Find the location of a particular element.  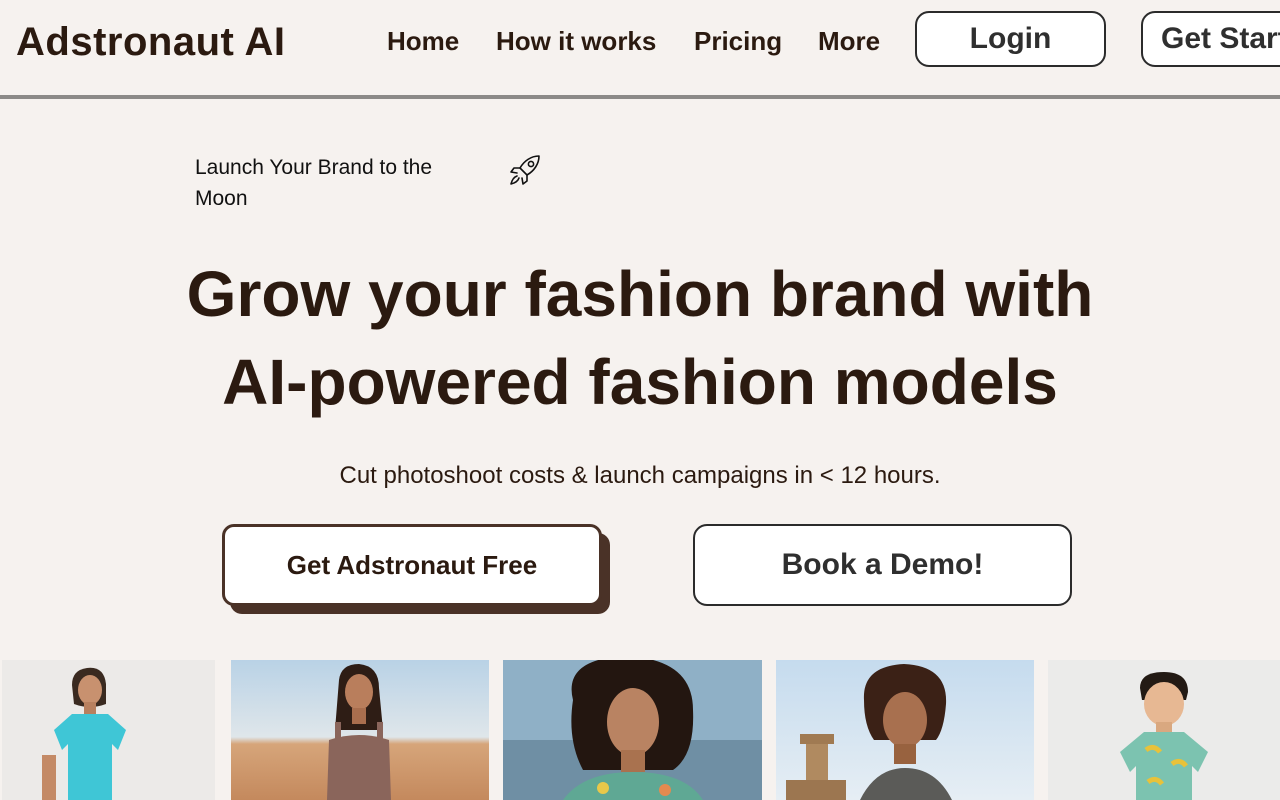

header-divider is located at coordinates (640, 97).